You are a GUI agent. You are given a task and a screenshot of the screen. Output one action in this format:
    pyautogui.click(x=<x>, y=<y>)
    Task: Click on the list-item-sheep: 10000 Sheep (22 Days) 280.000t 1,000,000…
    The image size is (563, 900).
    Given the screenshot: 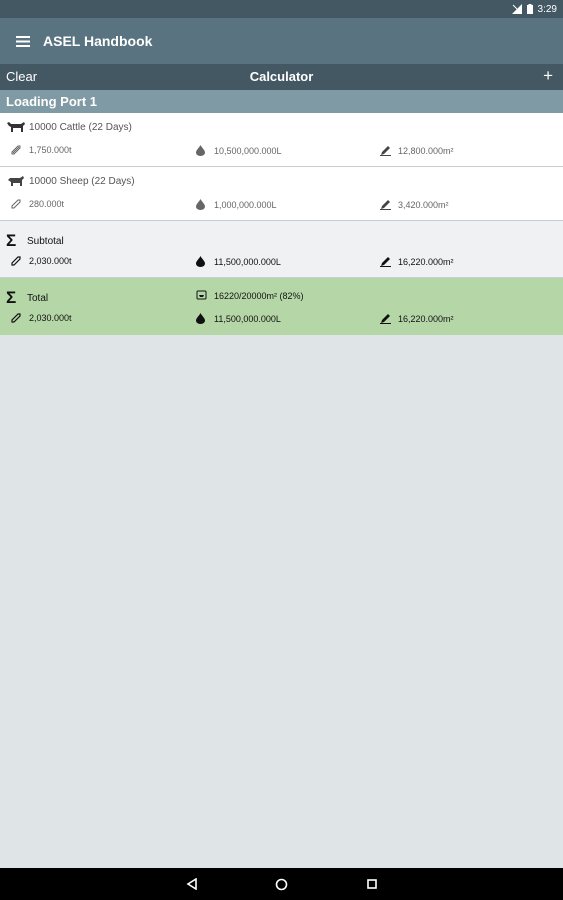 What is the action you would take?
    pyautogui.click(x=281, y=194)
    